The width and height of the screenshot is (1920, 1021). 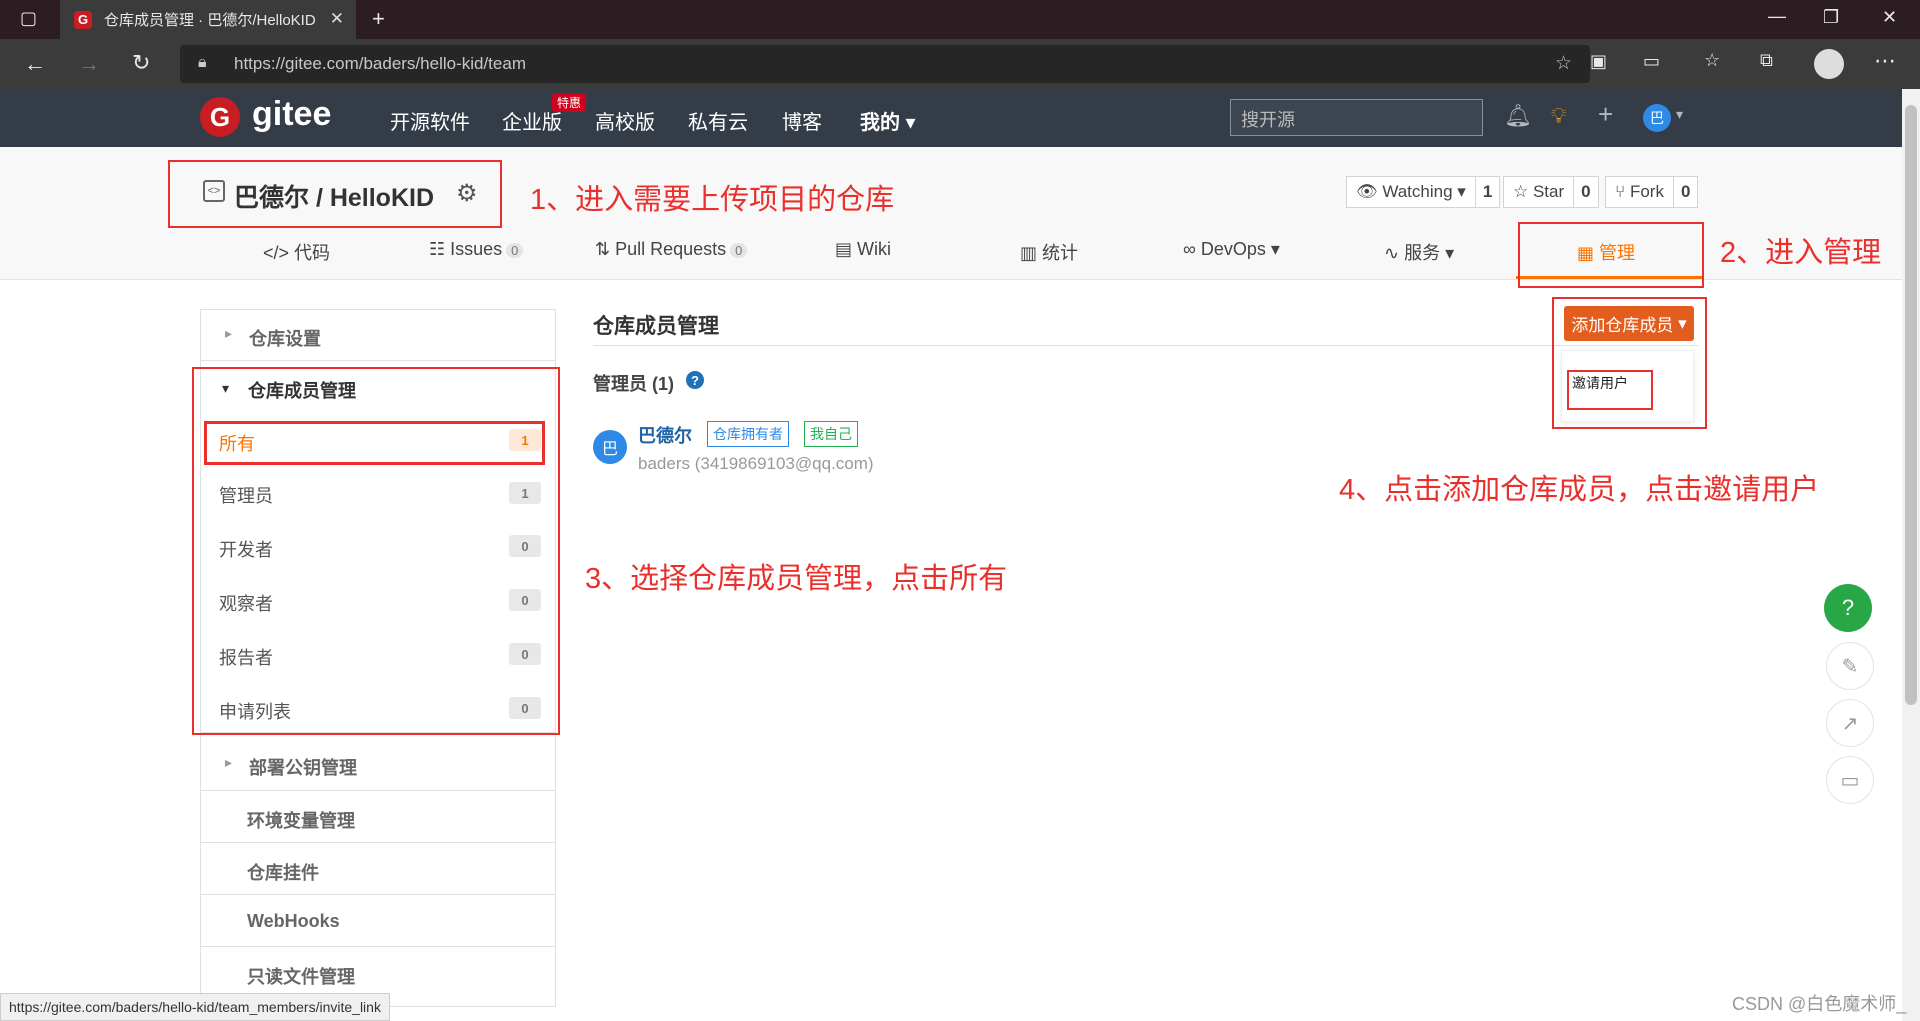 What do you see at coordinates (1801, 253) in the screenshot?
I see `annotation-step2: 2、进入管理` at bounding box center [1801, 253].